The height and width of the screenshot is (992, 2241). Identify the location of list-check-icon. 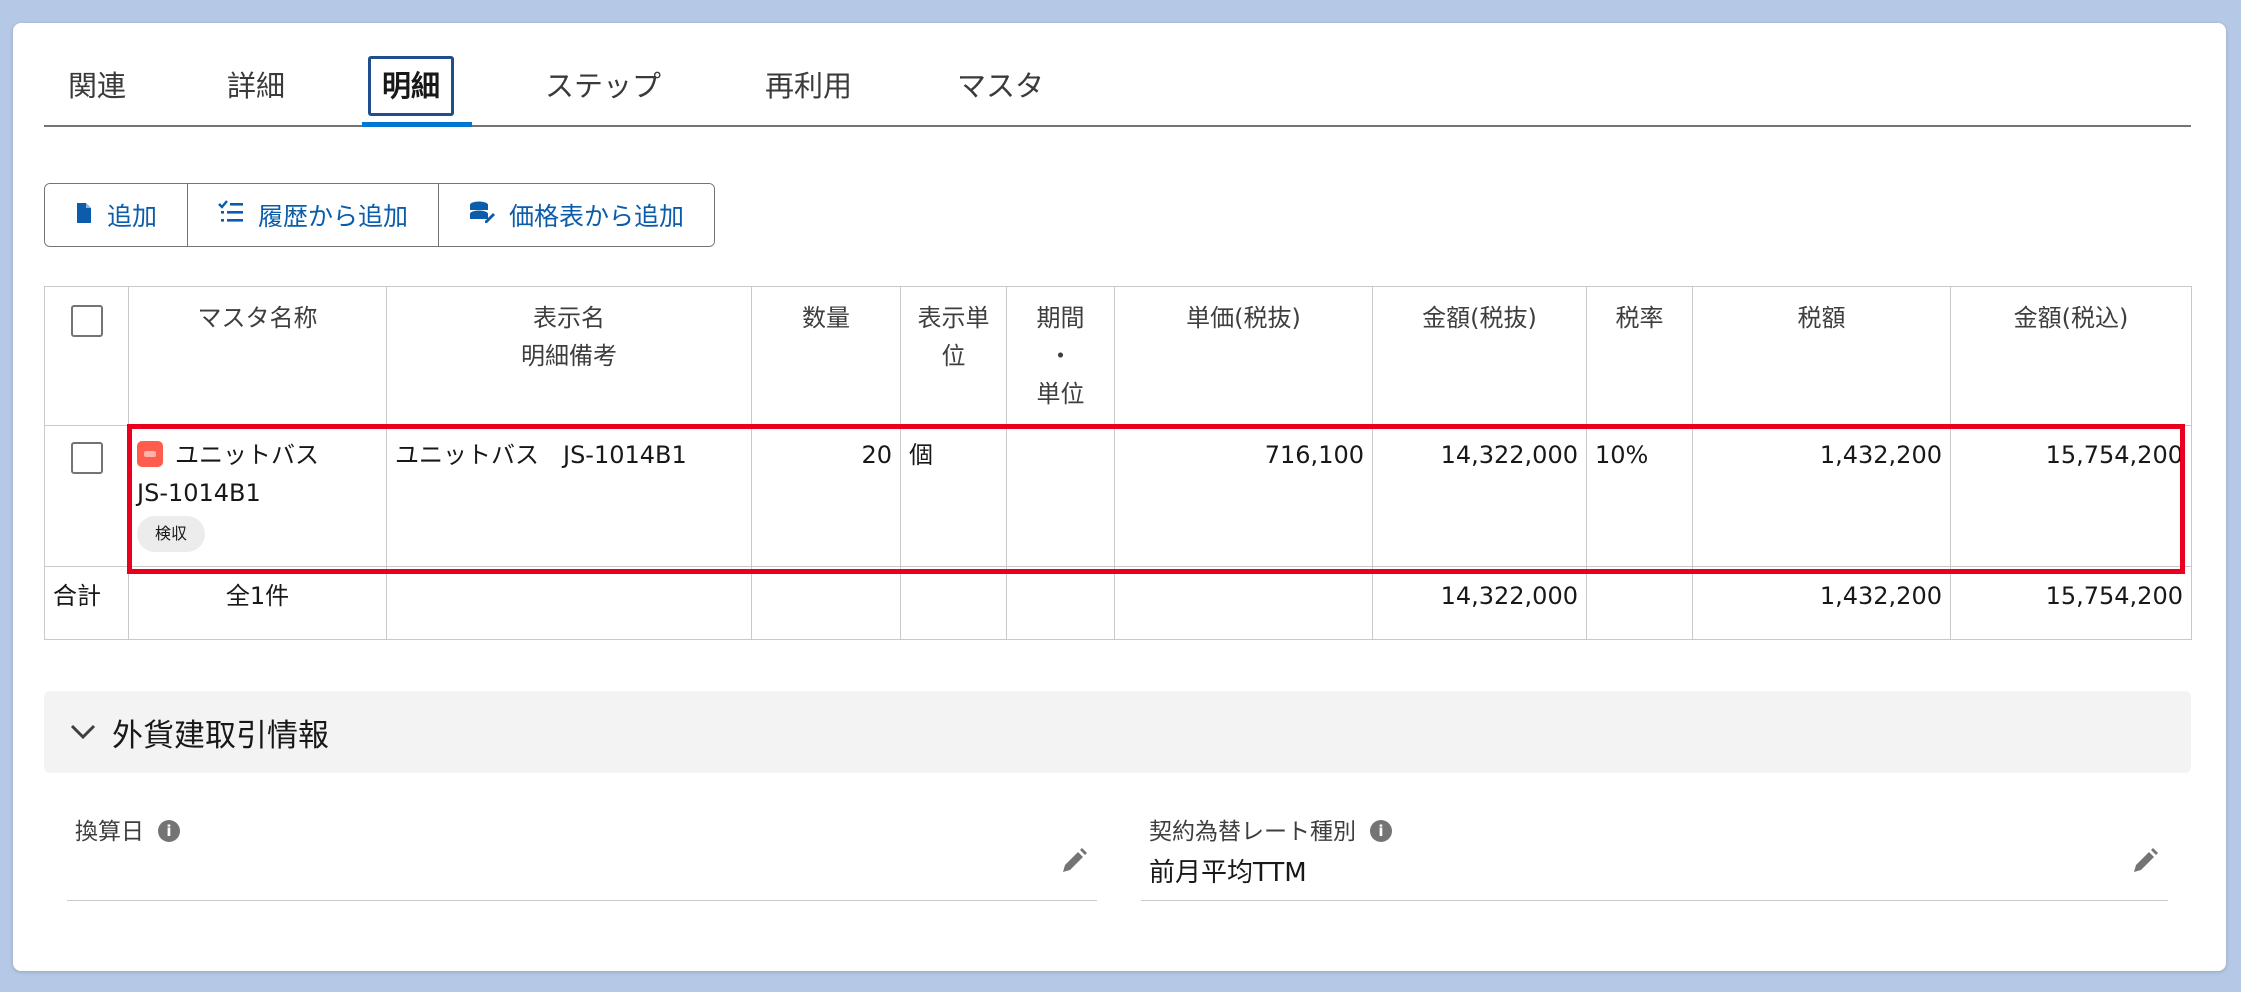
(231, 215).